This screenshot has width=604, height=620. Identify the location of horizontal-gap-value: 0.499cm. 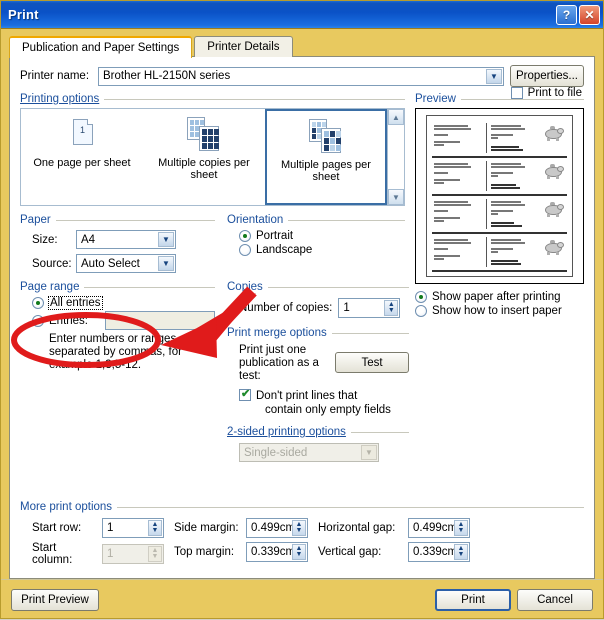
(435, 528).